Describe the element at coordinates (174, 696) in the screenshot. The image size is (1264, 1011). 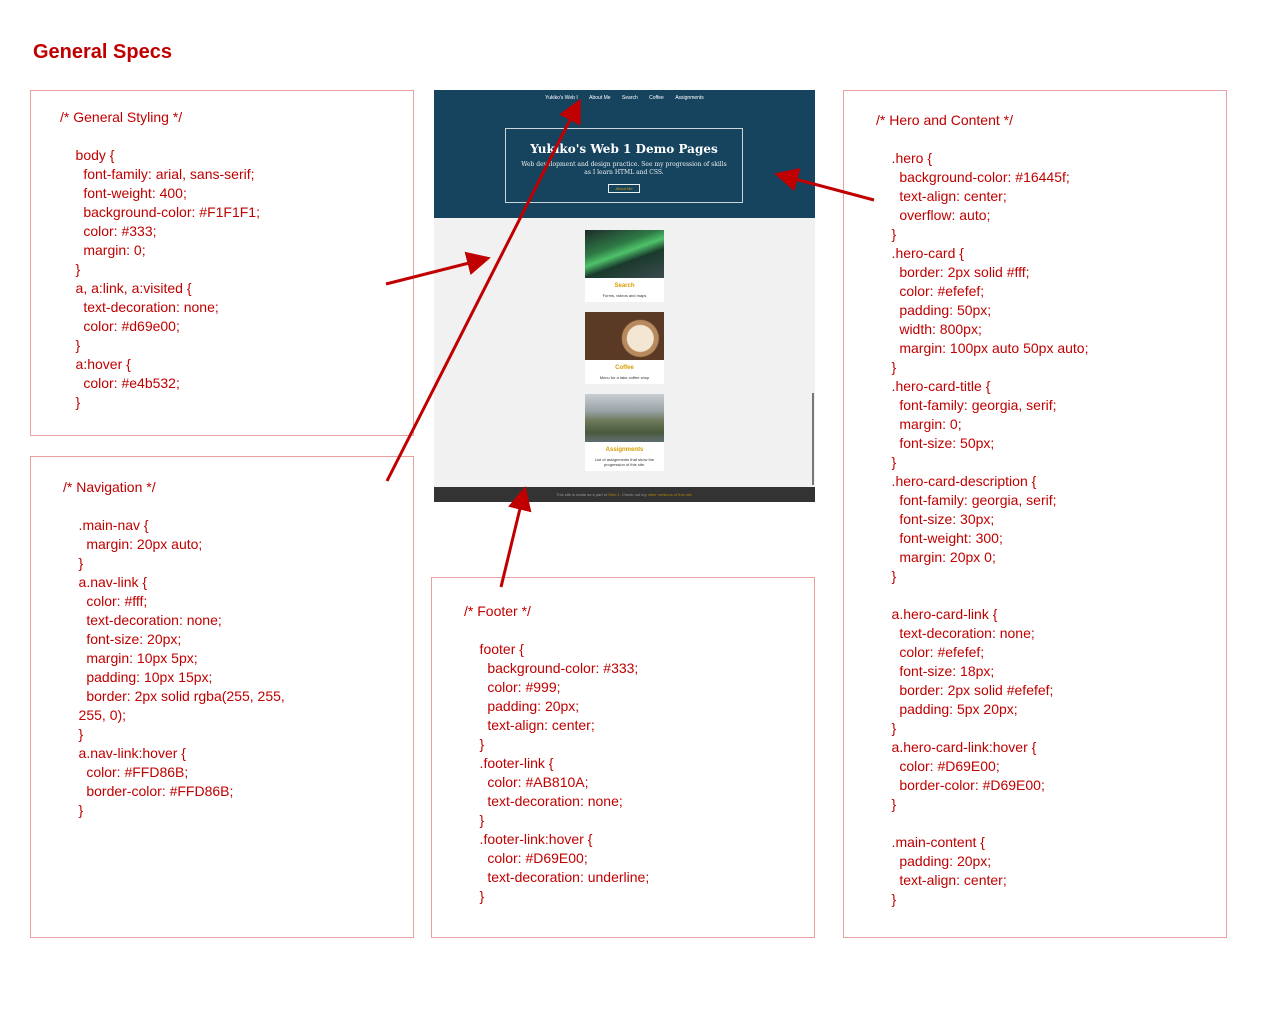
I see `code-line: border: 2px solid rgba(255, 255,` at that location.